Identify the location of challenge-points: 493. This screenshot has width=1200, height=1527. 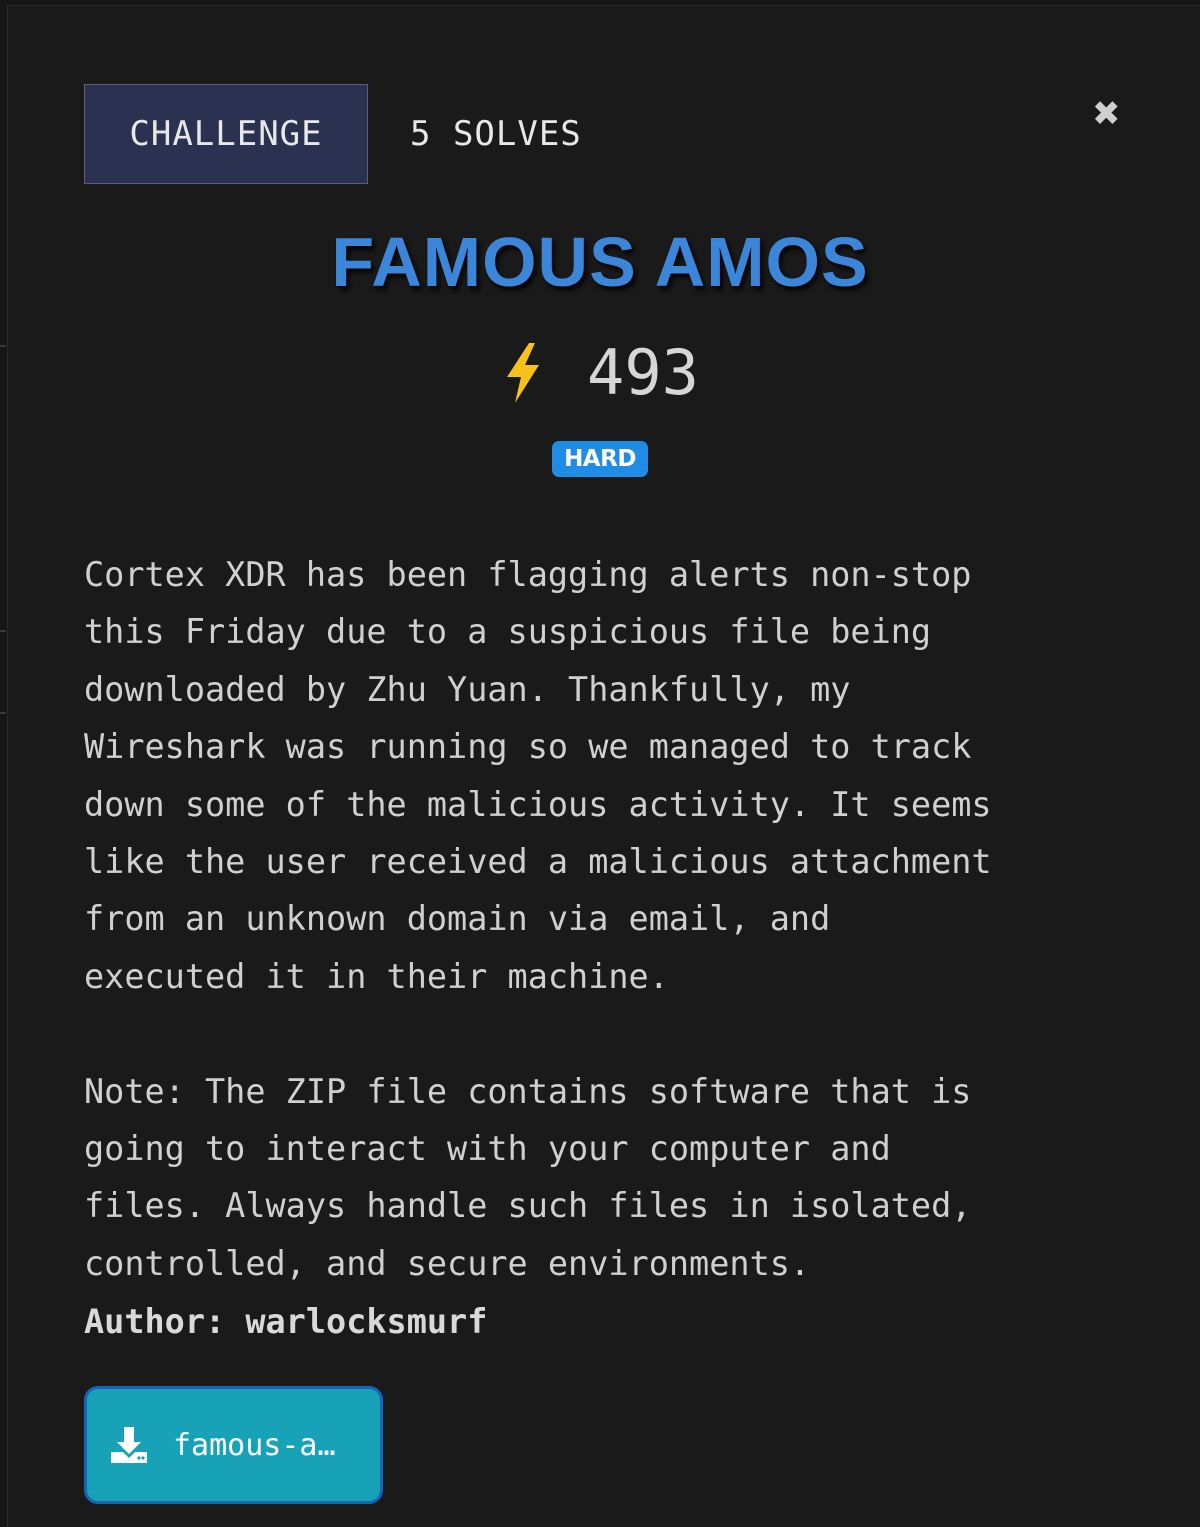
(600, 372).